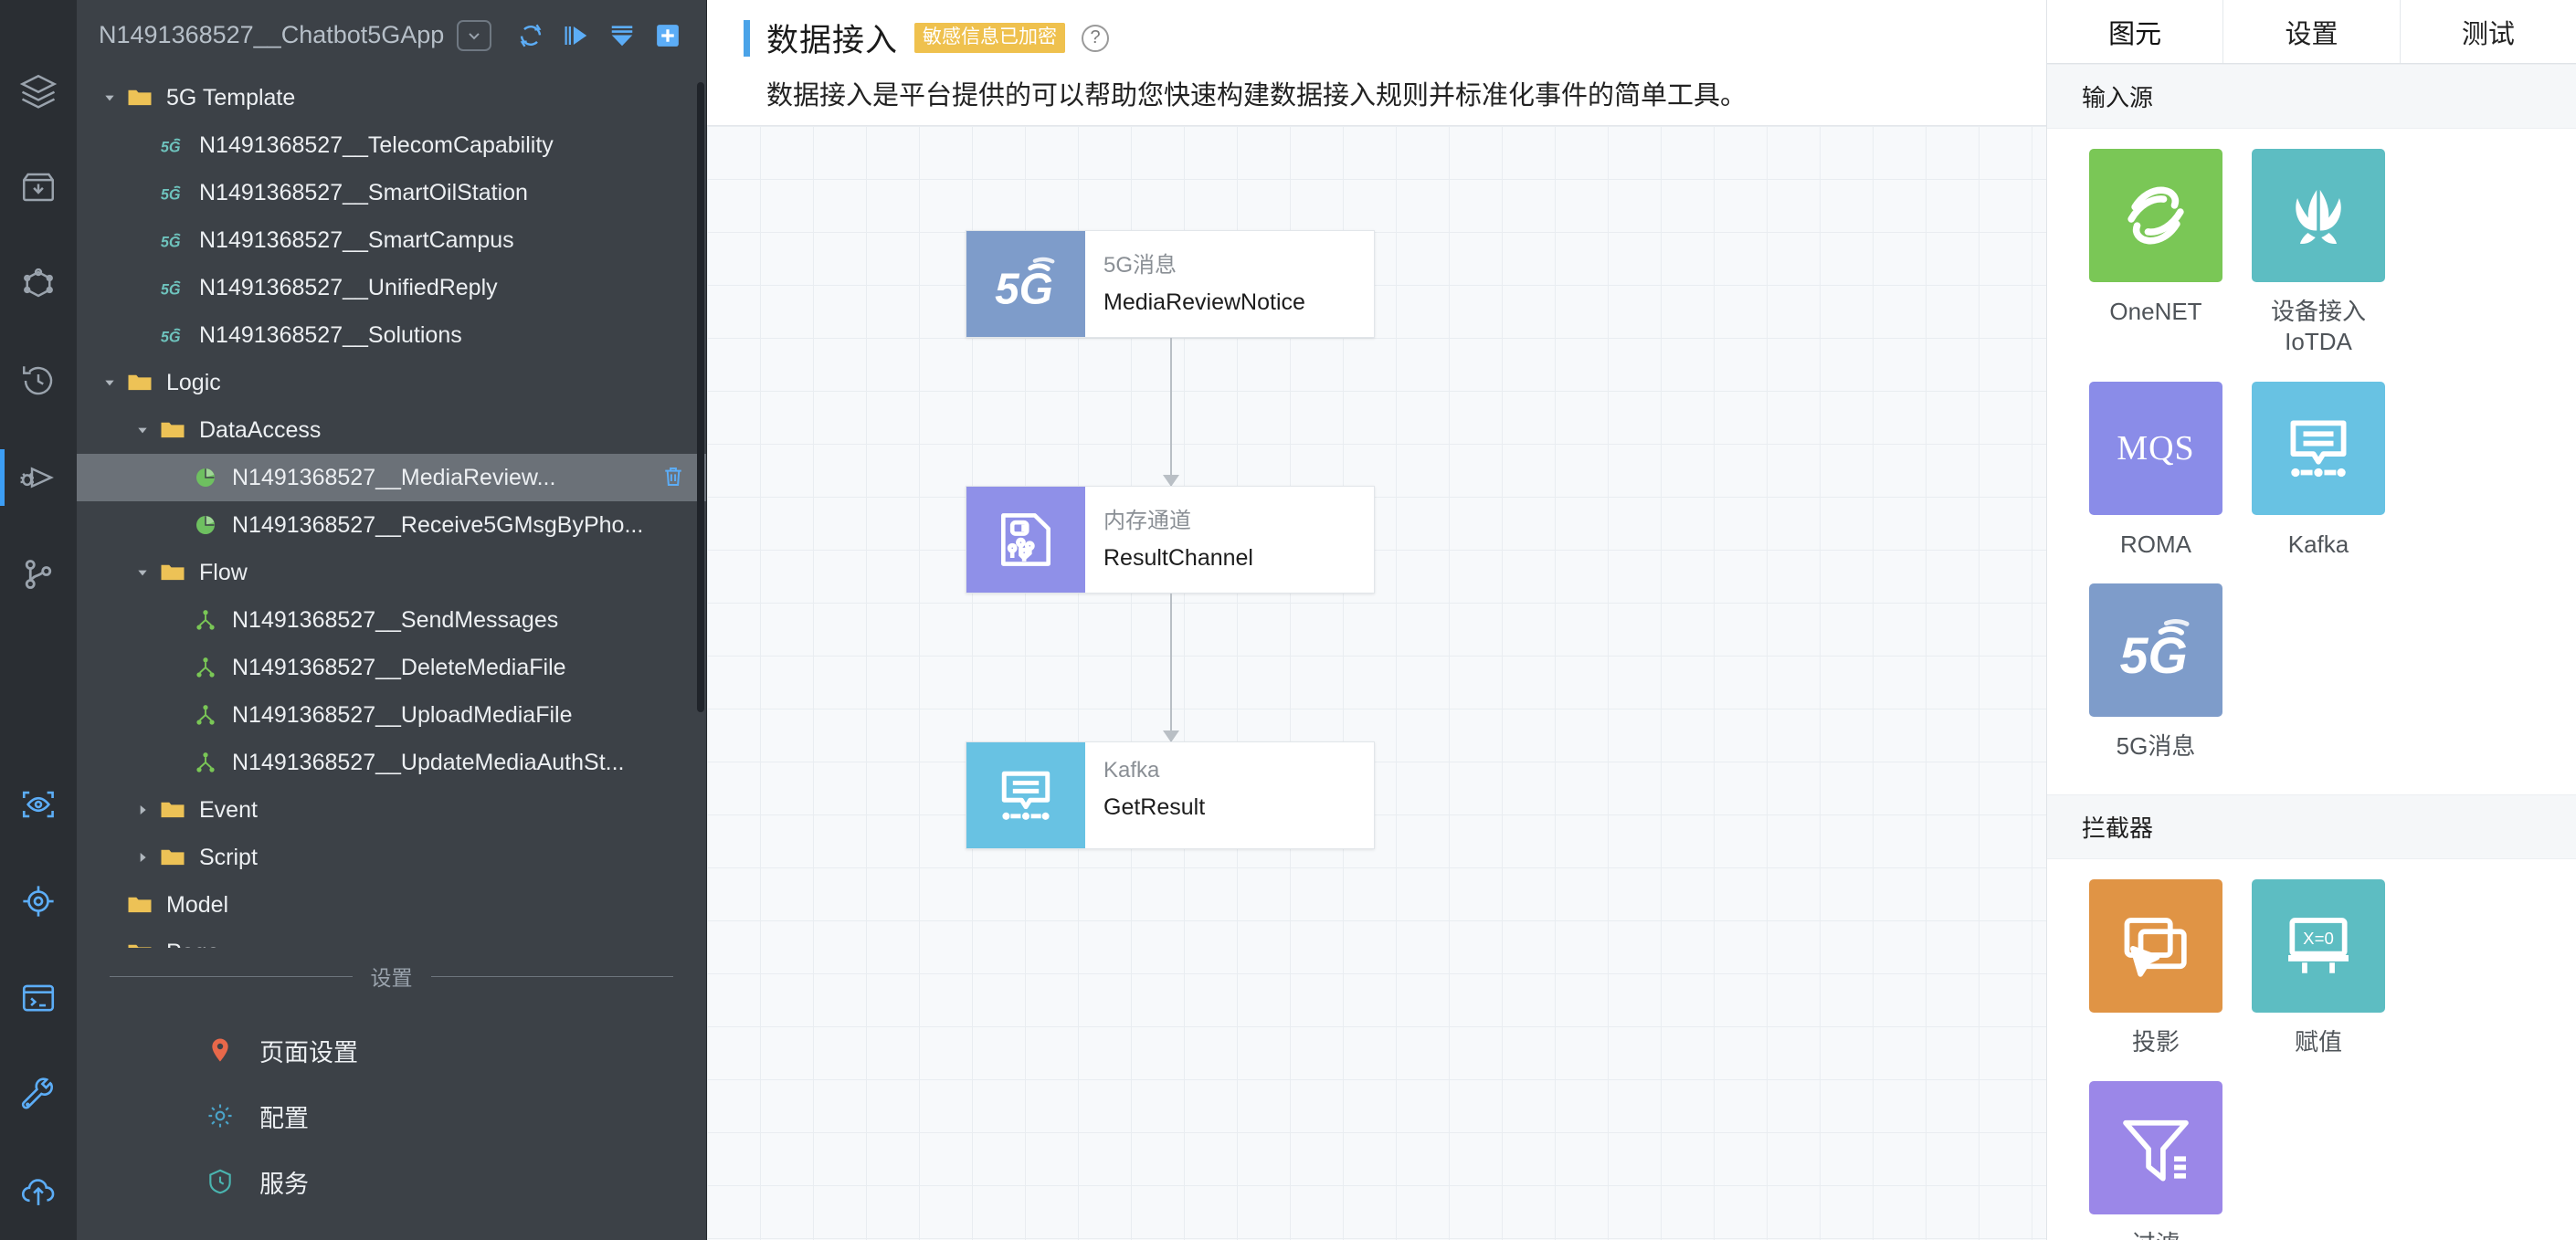 The width and height of the screenshot is (2576, 1240). Describe the element at coordinates (38, 804) in the screenshot. I see `eye-scan-icon` at that location.